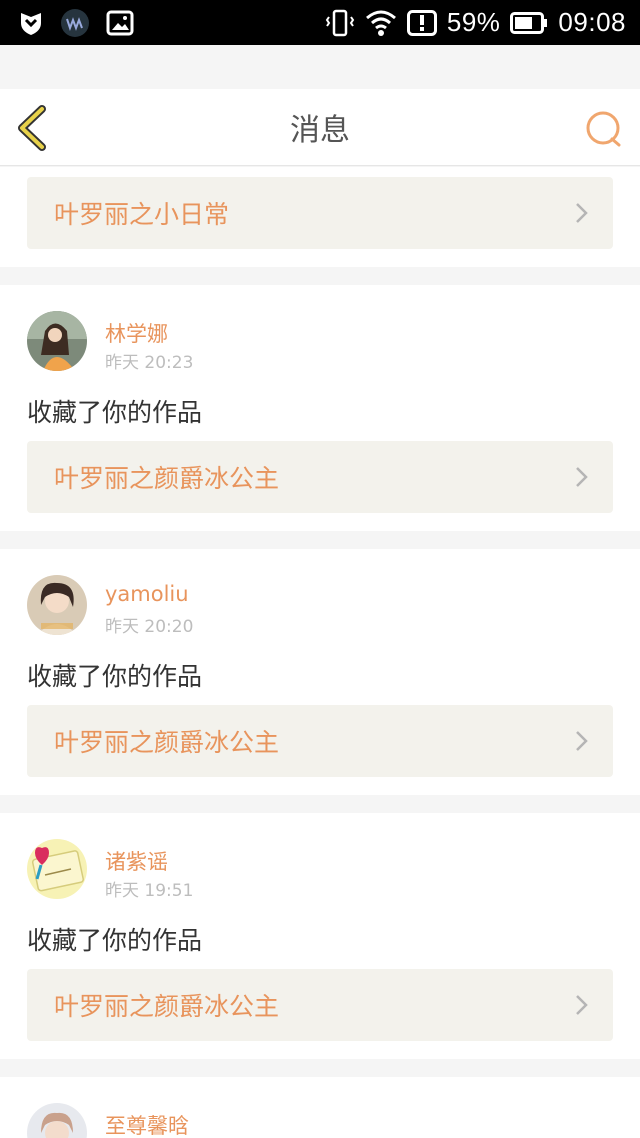  I want to click on page-title: 消息, so click(320, 130).